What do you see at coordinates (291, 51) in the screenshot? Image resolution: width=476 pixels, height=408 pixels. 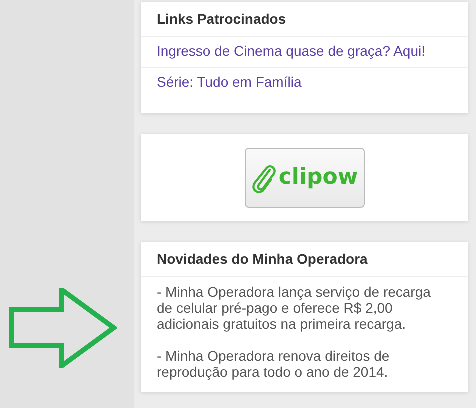 I see `sponsored-link: Ingresso de Cinema quase de graça? Aqui!` at bounding box center [291, 51].